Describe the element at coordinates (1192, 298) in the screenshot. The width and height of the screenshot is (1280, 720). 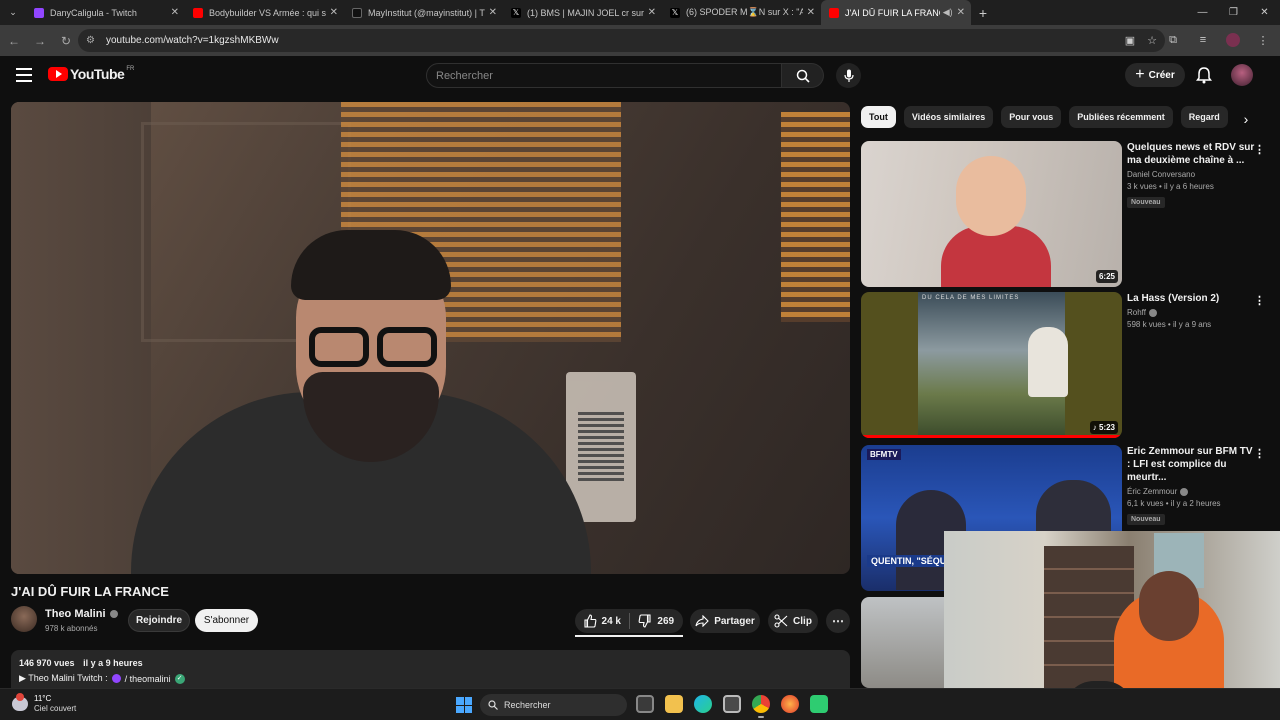
I see `recommended-title: La Hass (Version 2)` at that location.